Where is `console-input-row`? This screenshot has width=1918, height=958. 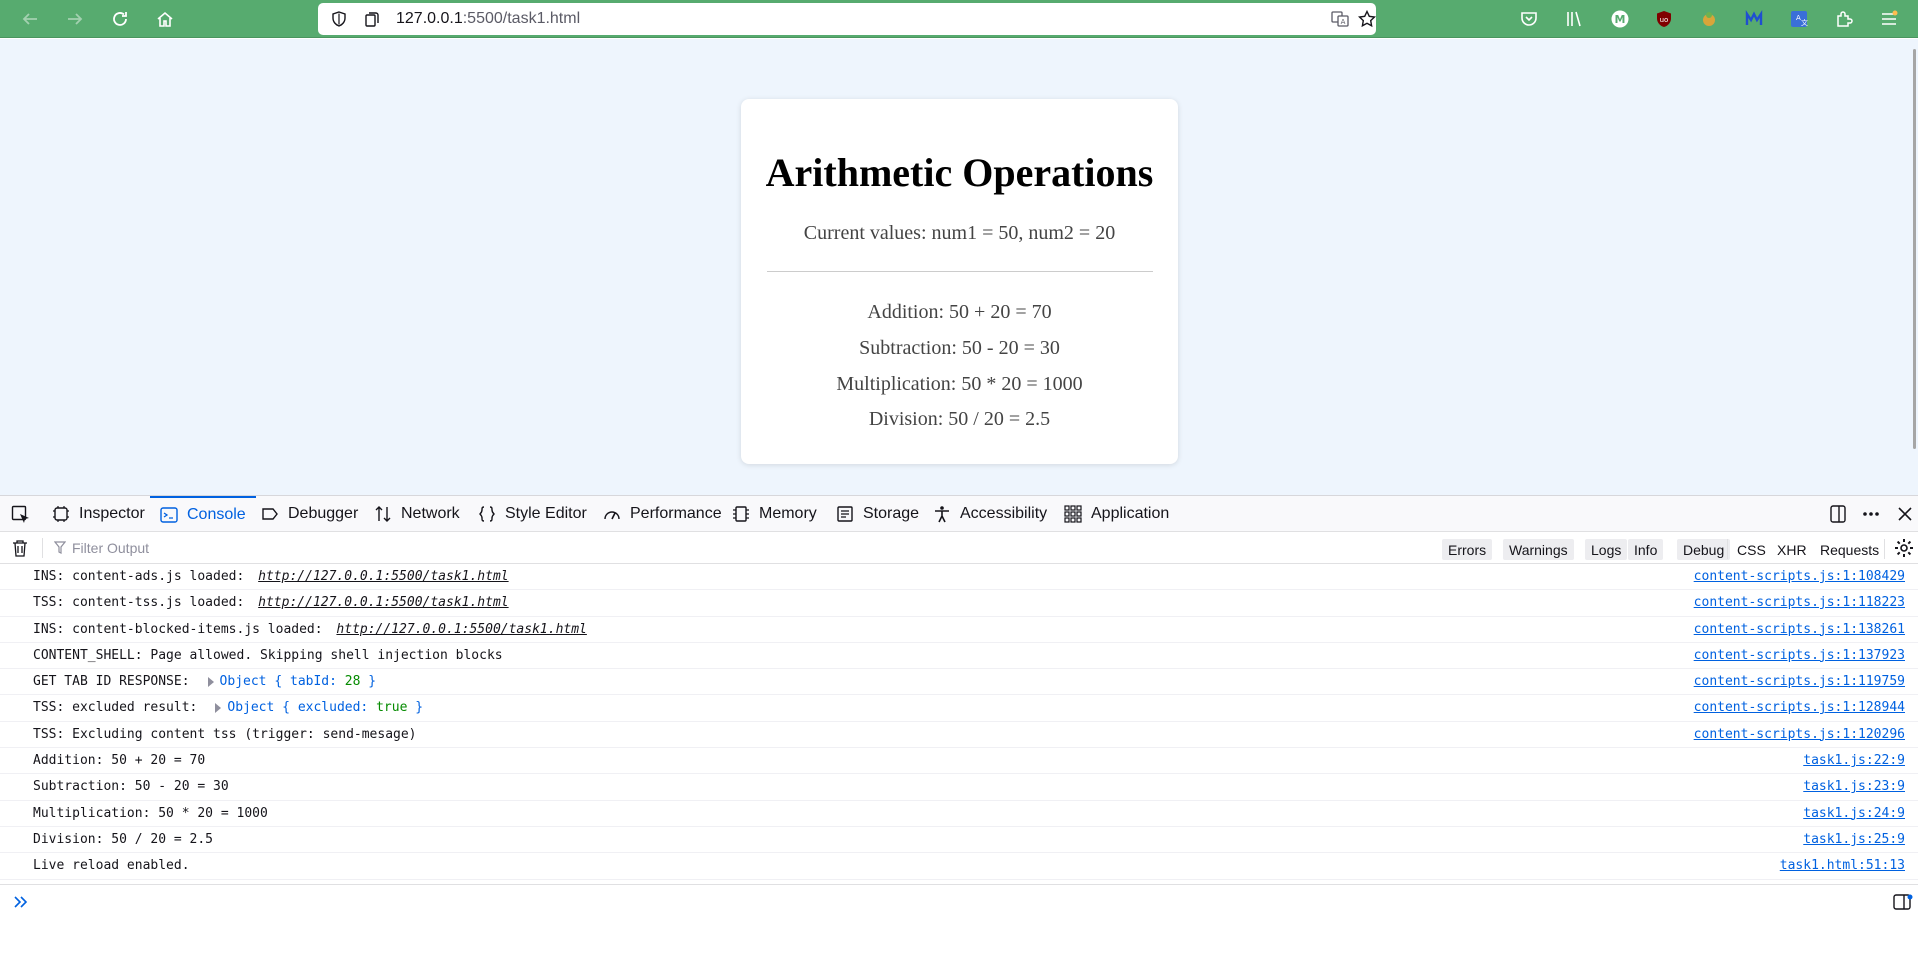 console-input-row is located at coordinates (959, 901).